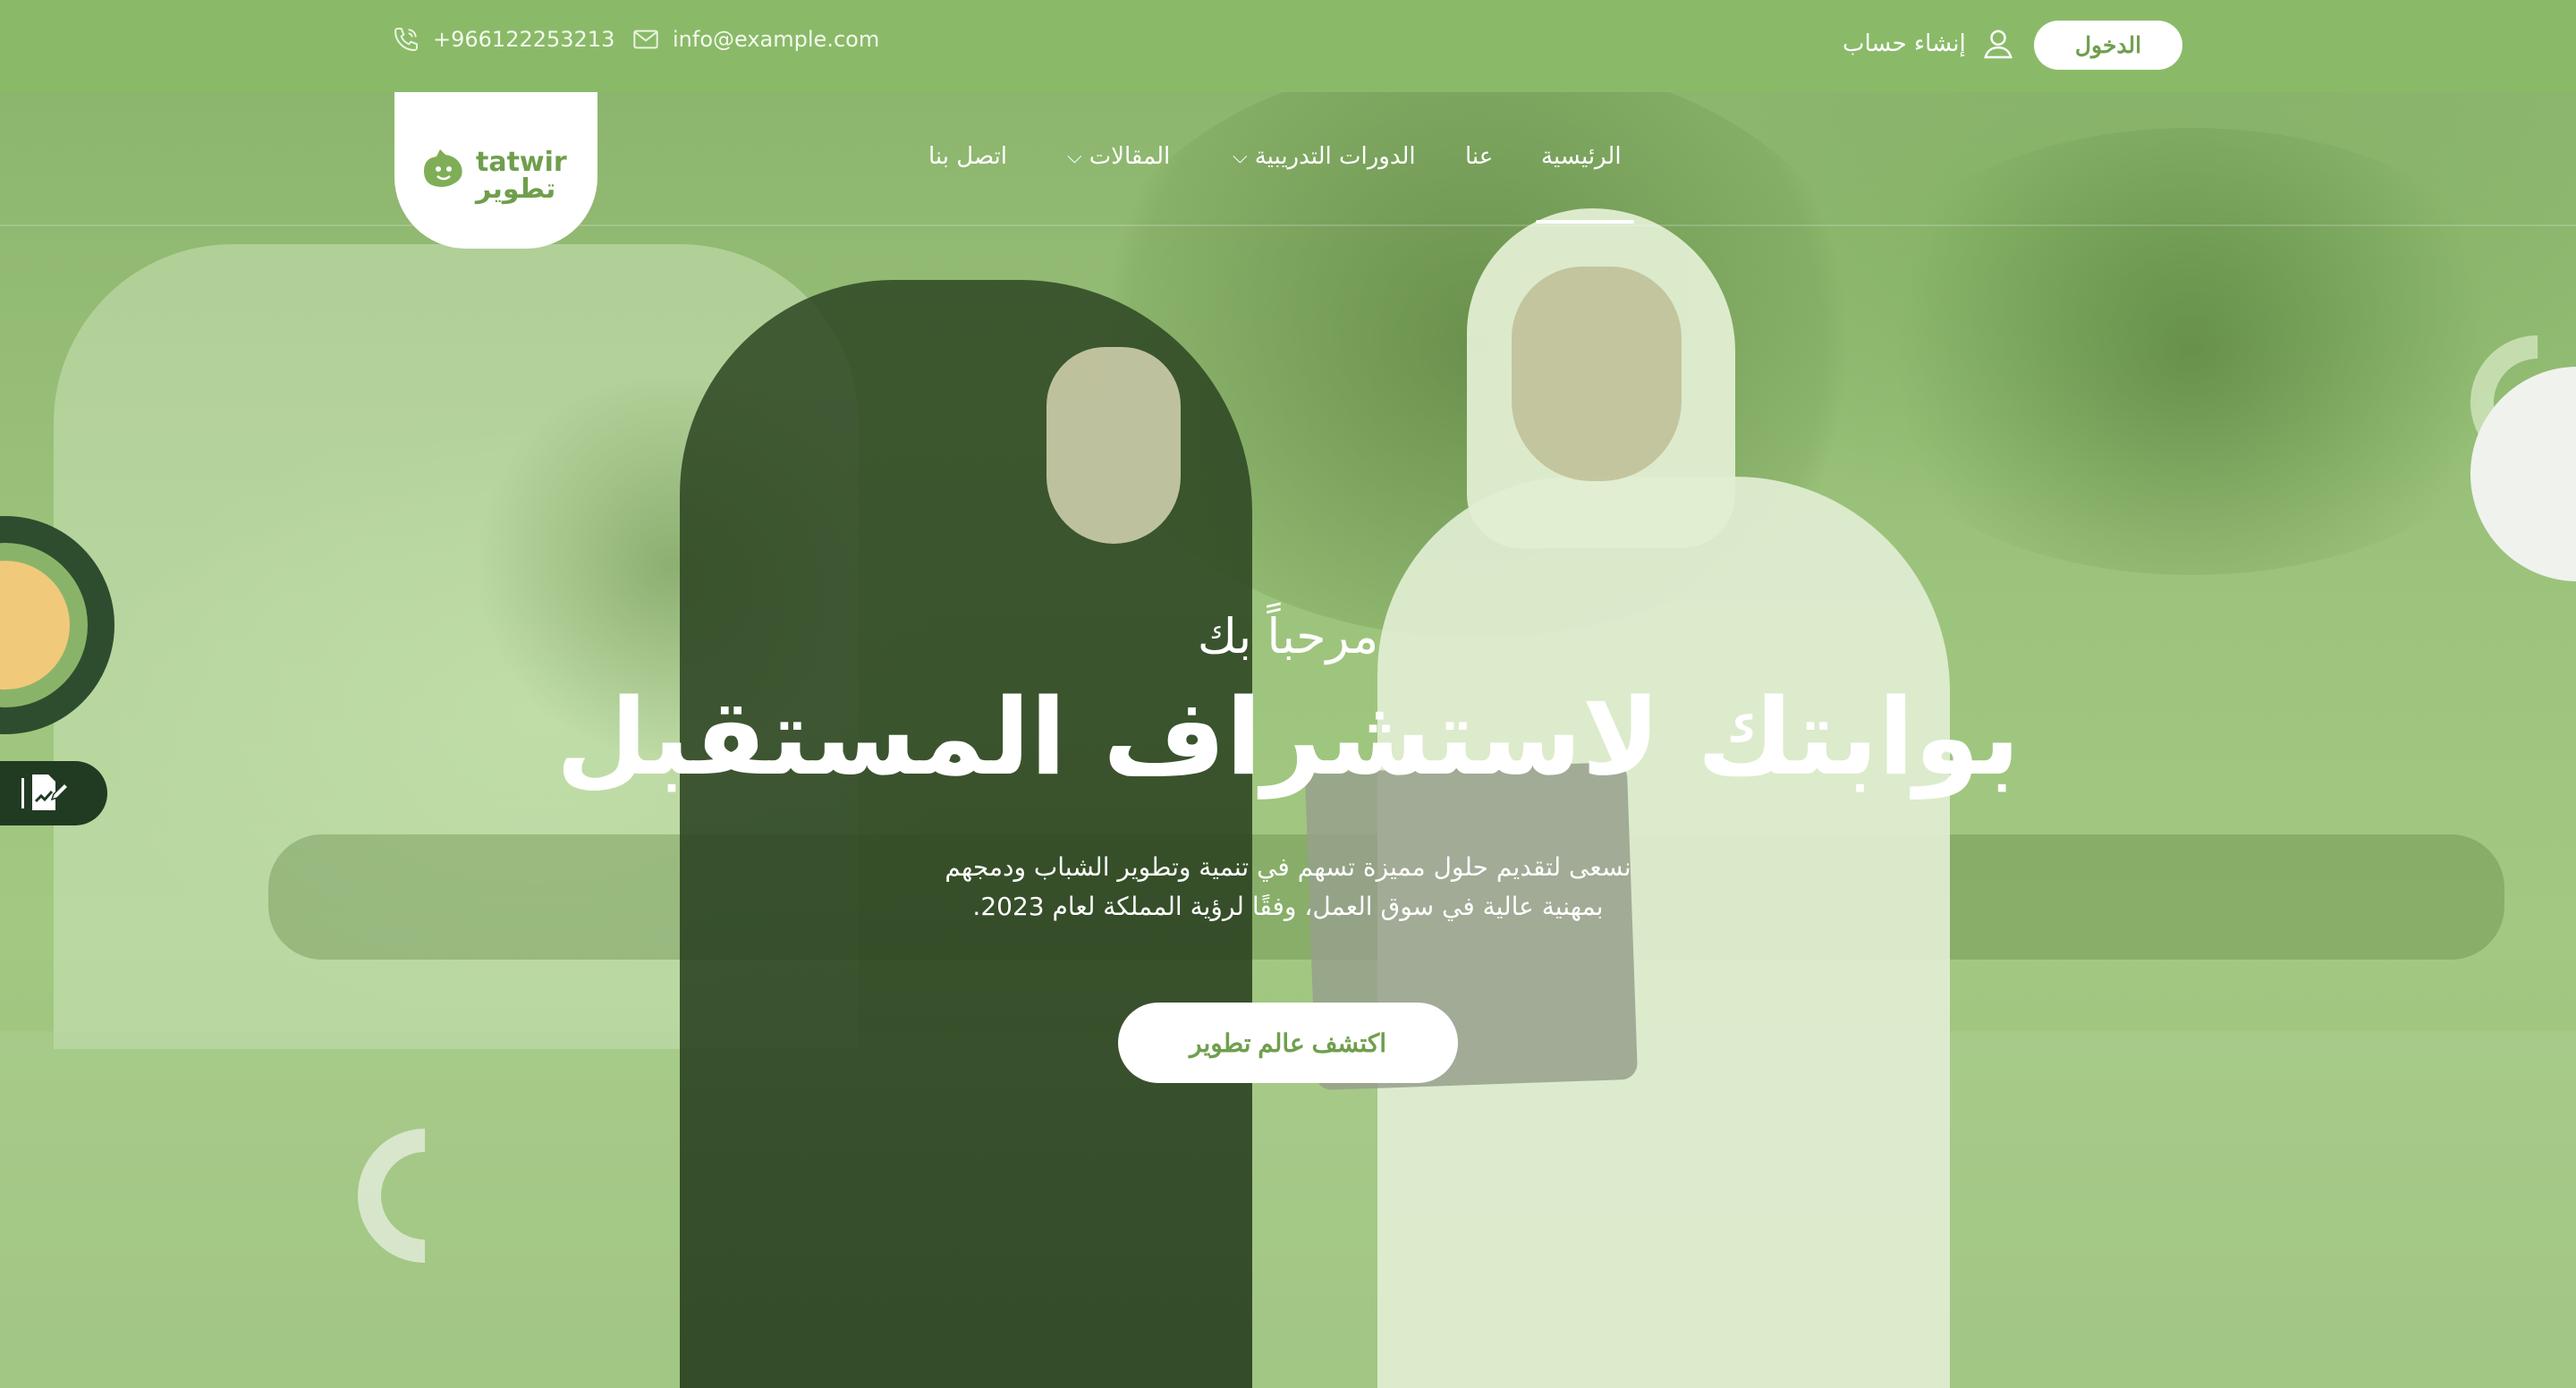 This screenshot has width=2576, height=1388. I want to click on tatwir-logo-icon: tatwir تطوير, so click(494, 176).